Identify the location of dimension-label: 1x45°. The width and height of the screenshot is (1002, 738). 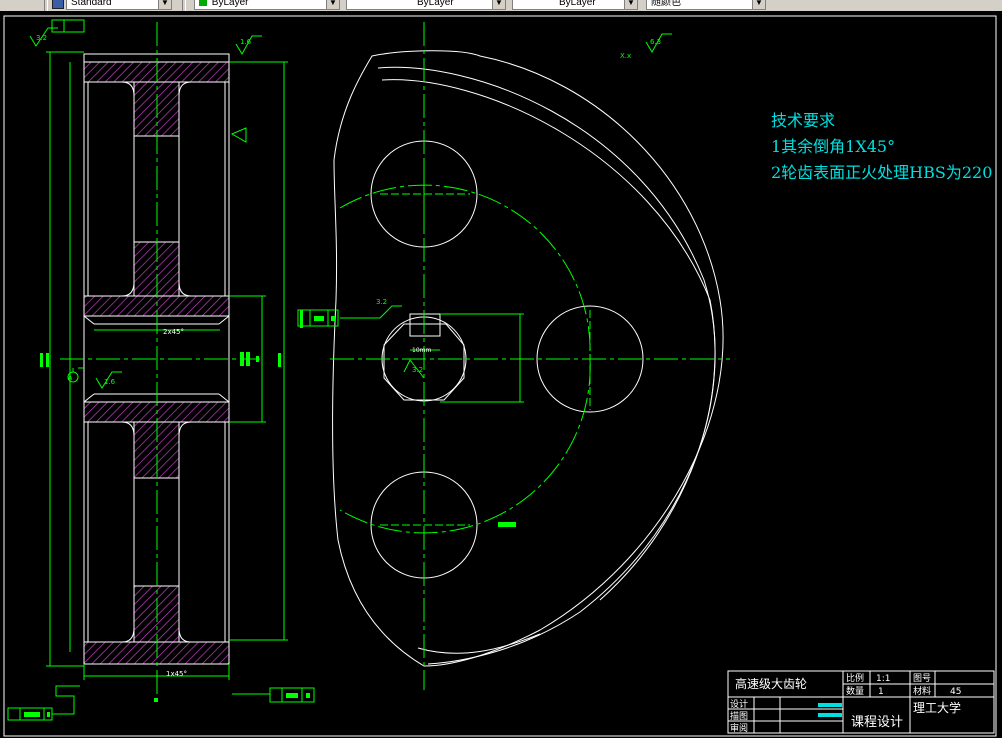
(176, 674).